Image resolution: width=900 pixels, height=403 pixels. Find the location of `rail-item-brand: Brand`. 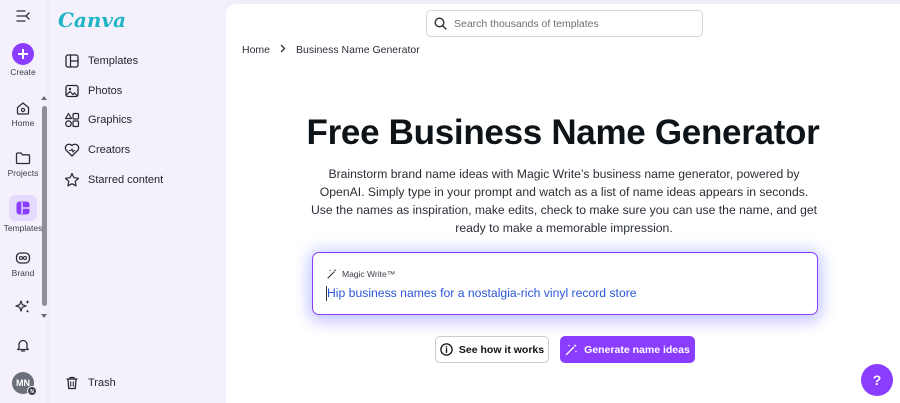

rail-item-brand: Brand is located at coordinates (23, 264).